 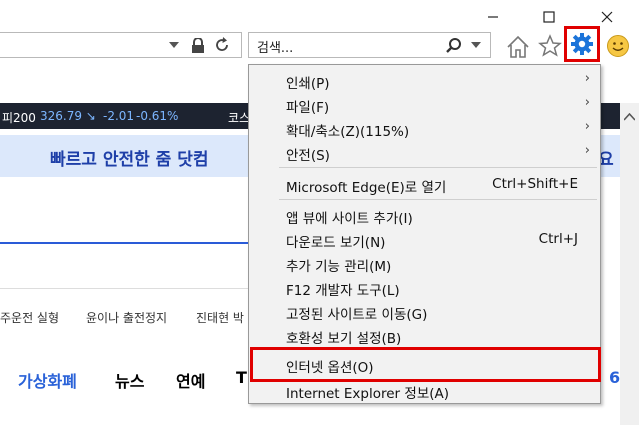 I want to click on nav-item-tv: T, so click(x=241, y=377).